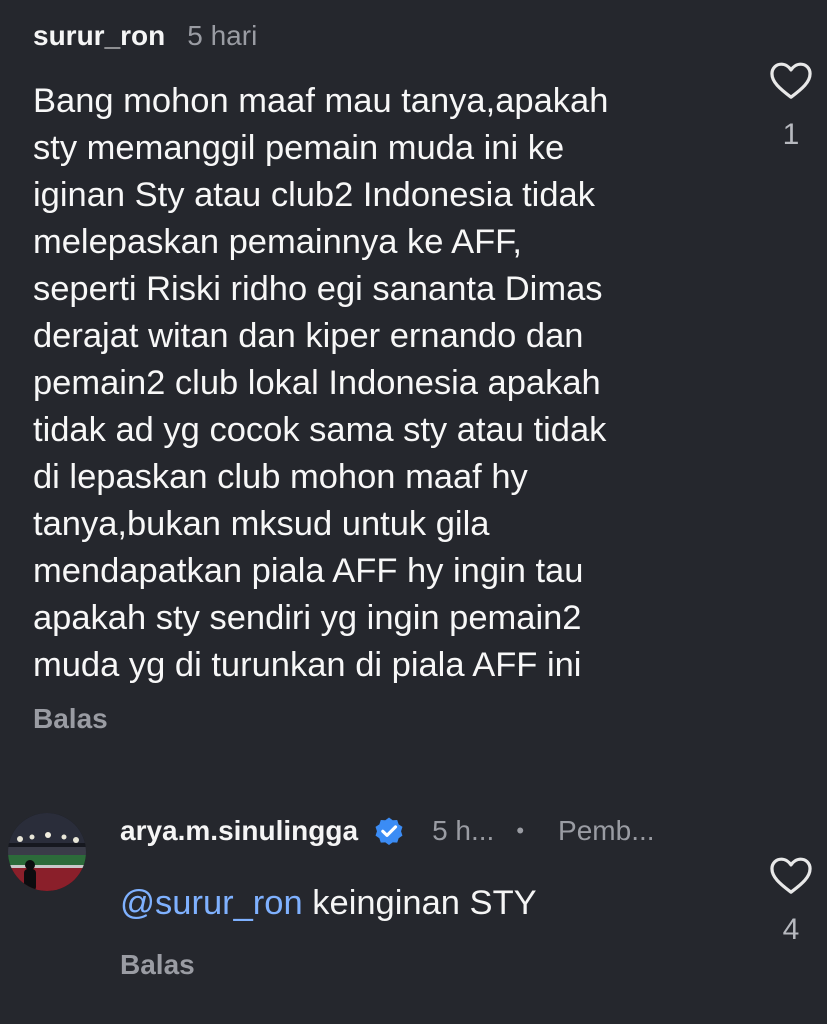 The image size is (827, 1024). I want to click on comment-header: surur_ron 5 hari, so click(145, 36).